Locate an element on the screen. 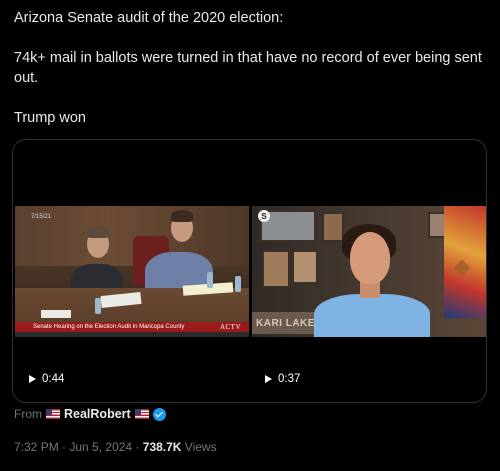  views-label: Views is located at coordinates (199, 447).